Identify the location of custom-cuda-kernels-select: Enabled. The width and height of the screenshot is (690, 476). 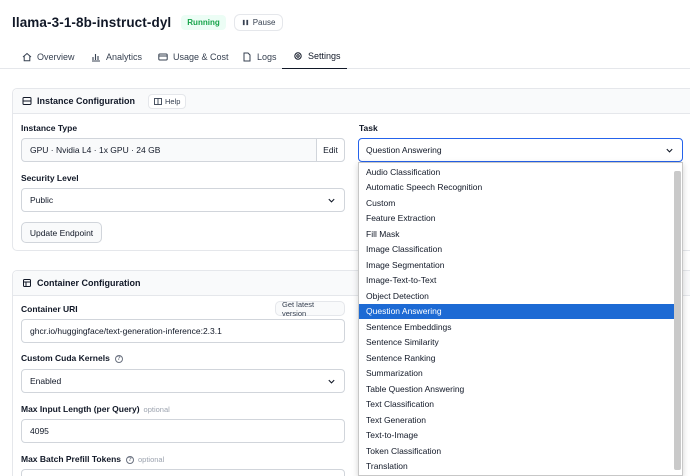
(183, 381).